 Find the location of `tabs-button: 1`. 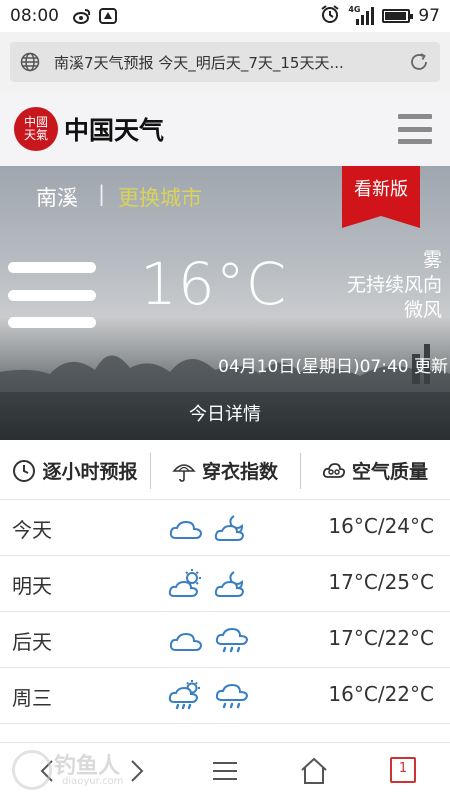

tabs-button: 1 is located at coordinates (403, 770).